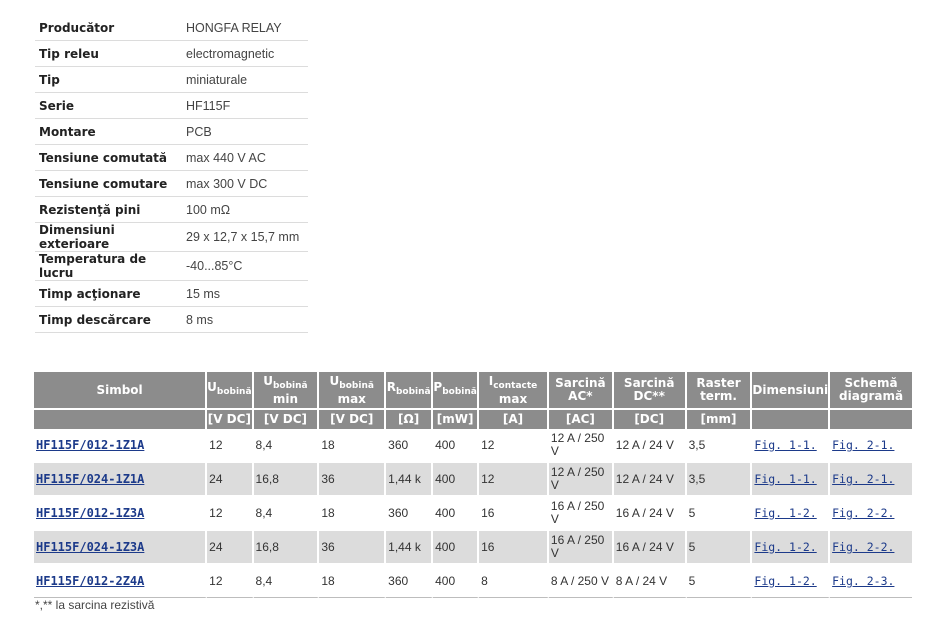  Describe the element at coordinates (171, 53) in the screenshot. I see `spec-row: Tip releu electromagnetic` at that location.